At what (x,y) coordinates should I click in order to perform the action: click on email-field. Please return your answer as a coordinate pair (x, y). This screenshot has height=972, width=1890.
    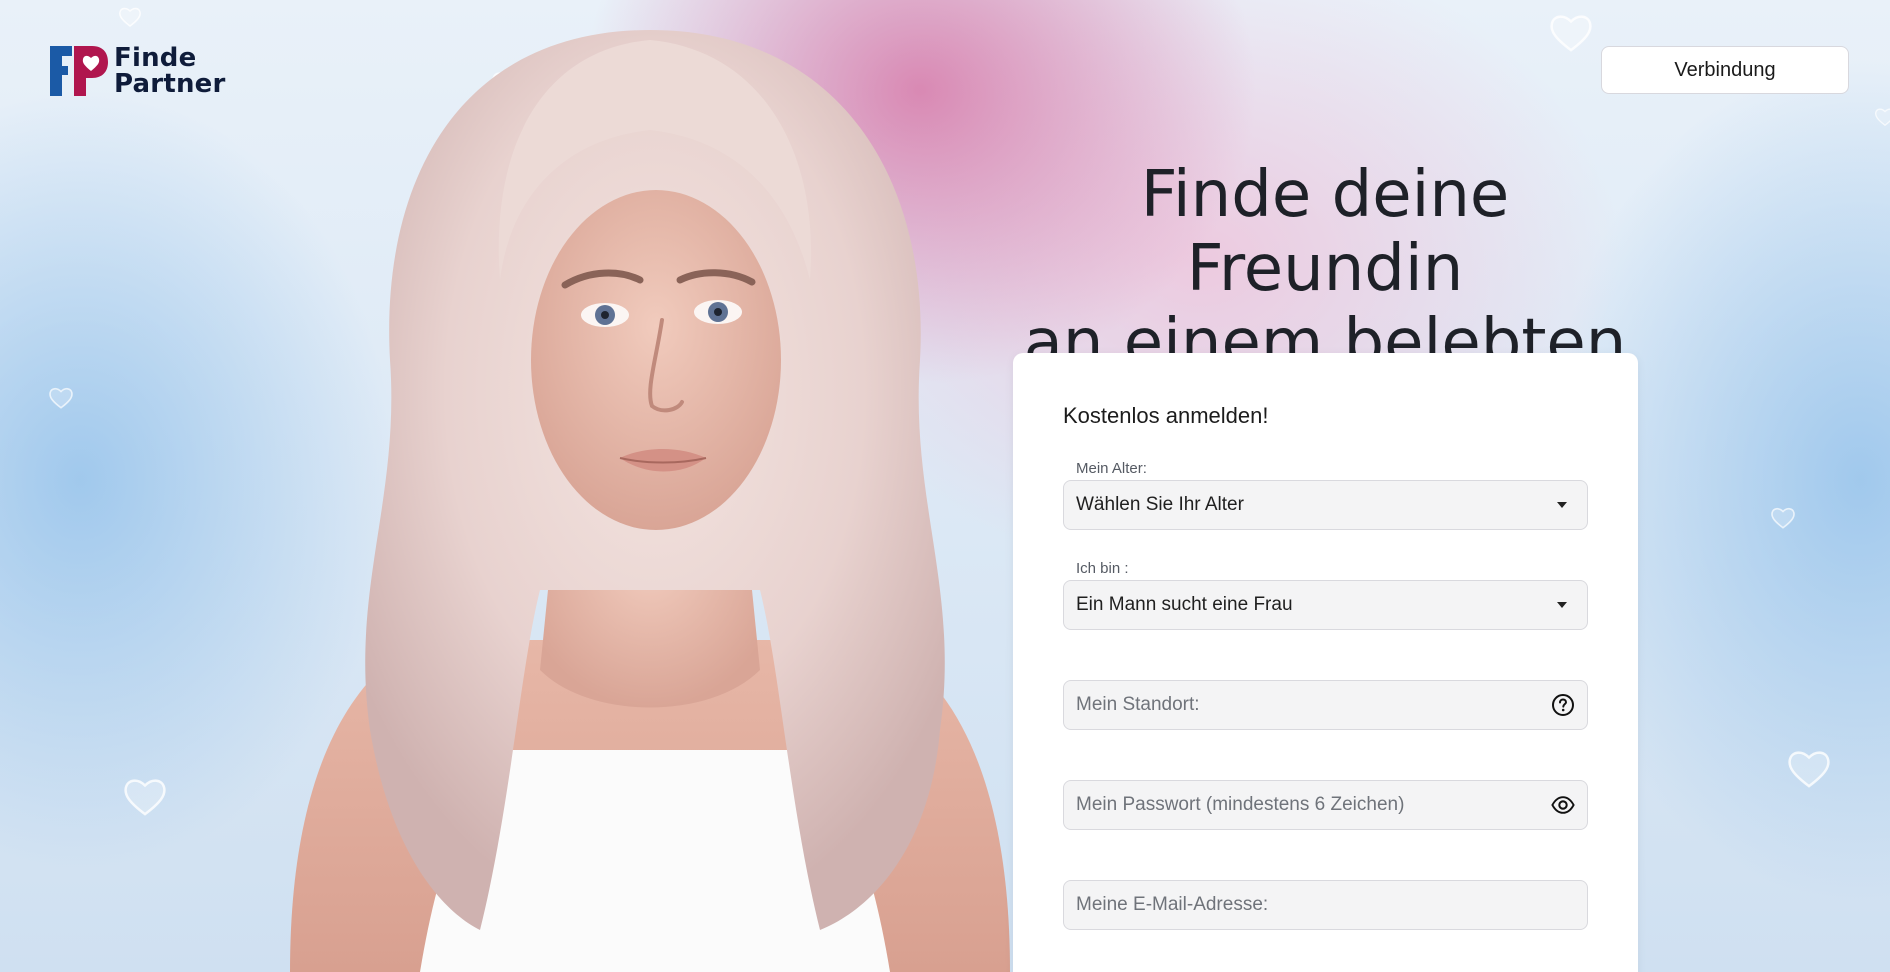
    Looking at the image, I should click on (1325, 905).